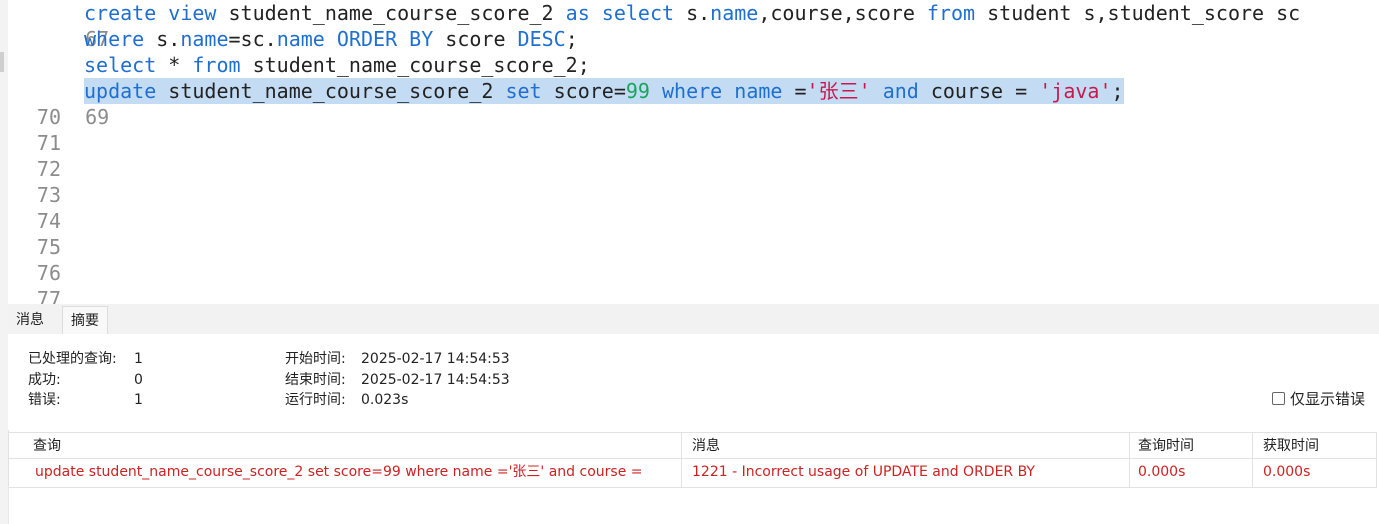 Image resolution: width=1379 pixels, height=524 pixels. Describe the element at coordinates (48, 247) in the screenshot. I see `line-number: 75` at that location.